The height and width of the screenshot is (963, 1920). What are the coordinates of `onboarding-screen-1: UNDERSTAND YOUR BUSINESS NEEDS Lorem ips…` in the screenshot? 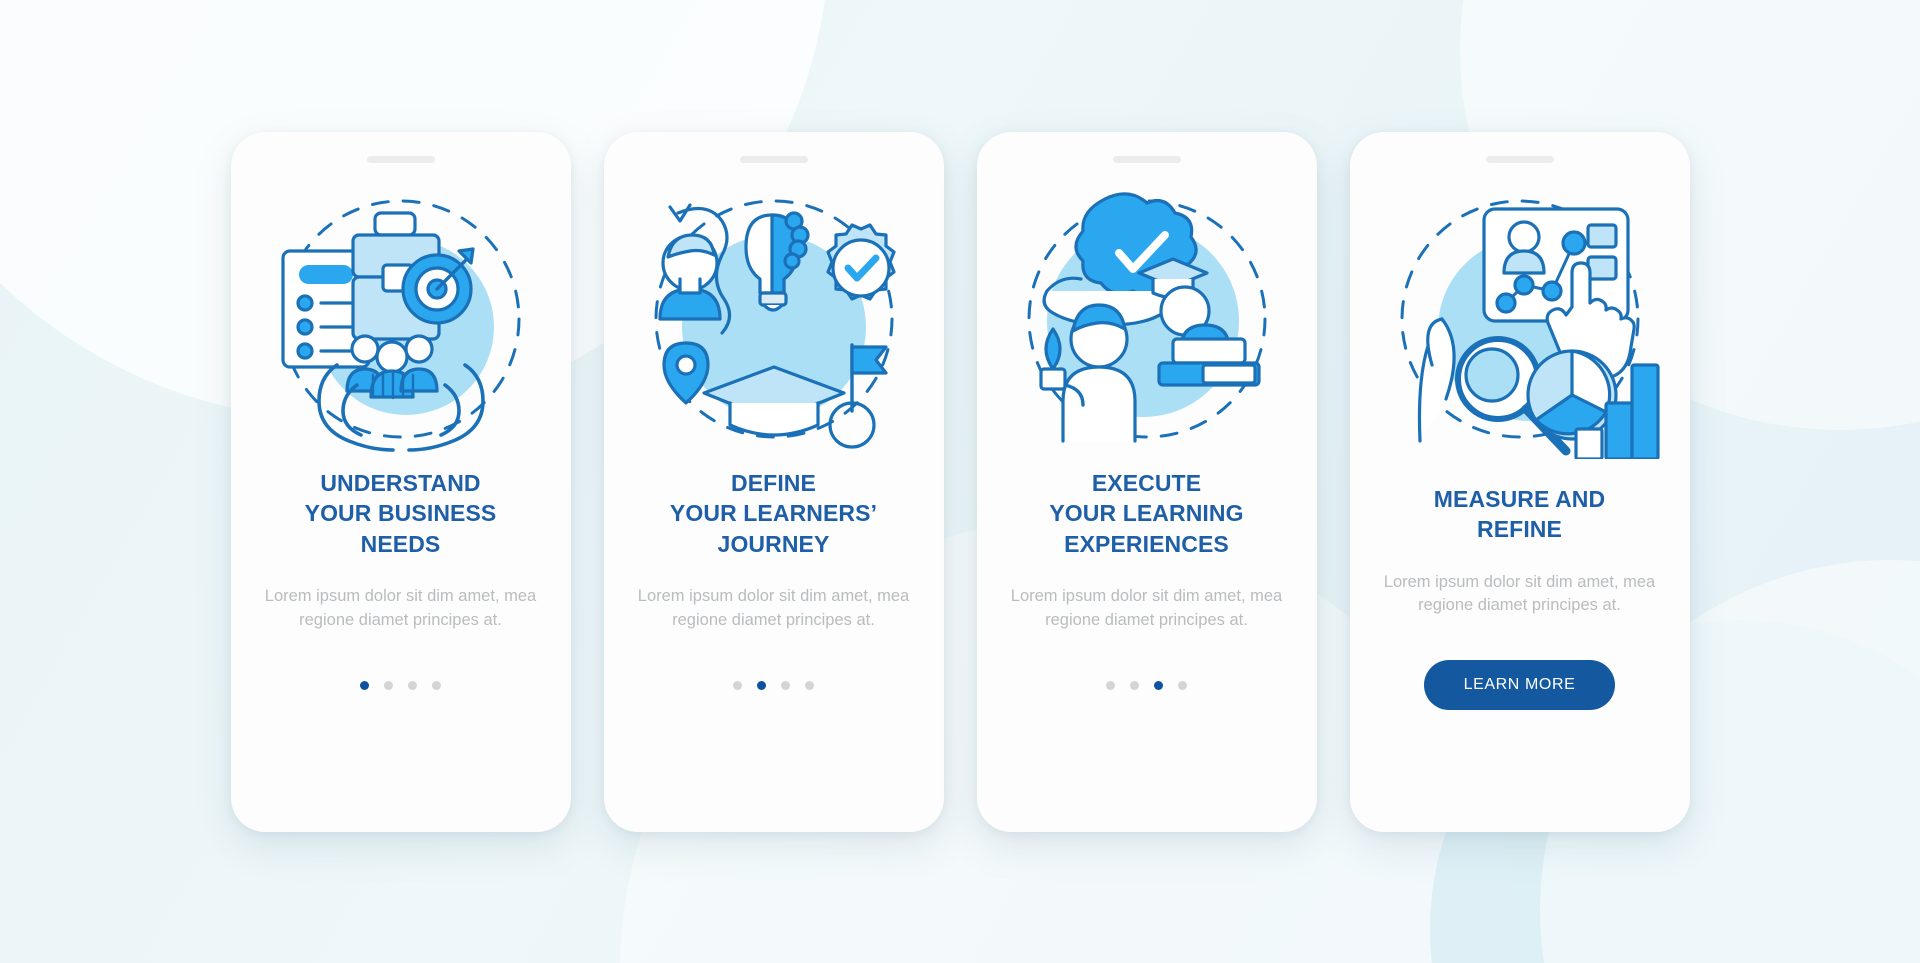 It's located at (400, 481).